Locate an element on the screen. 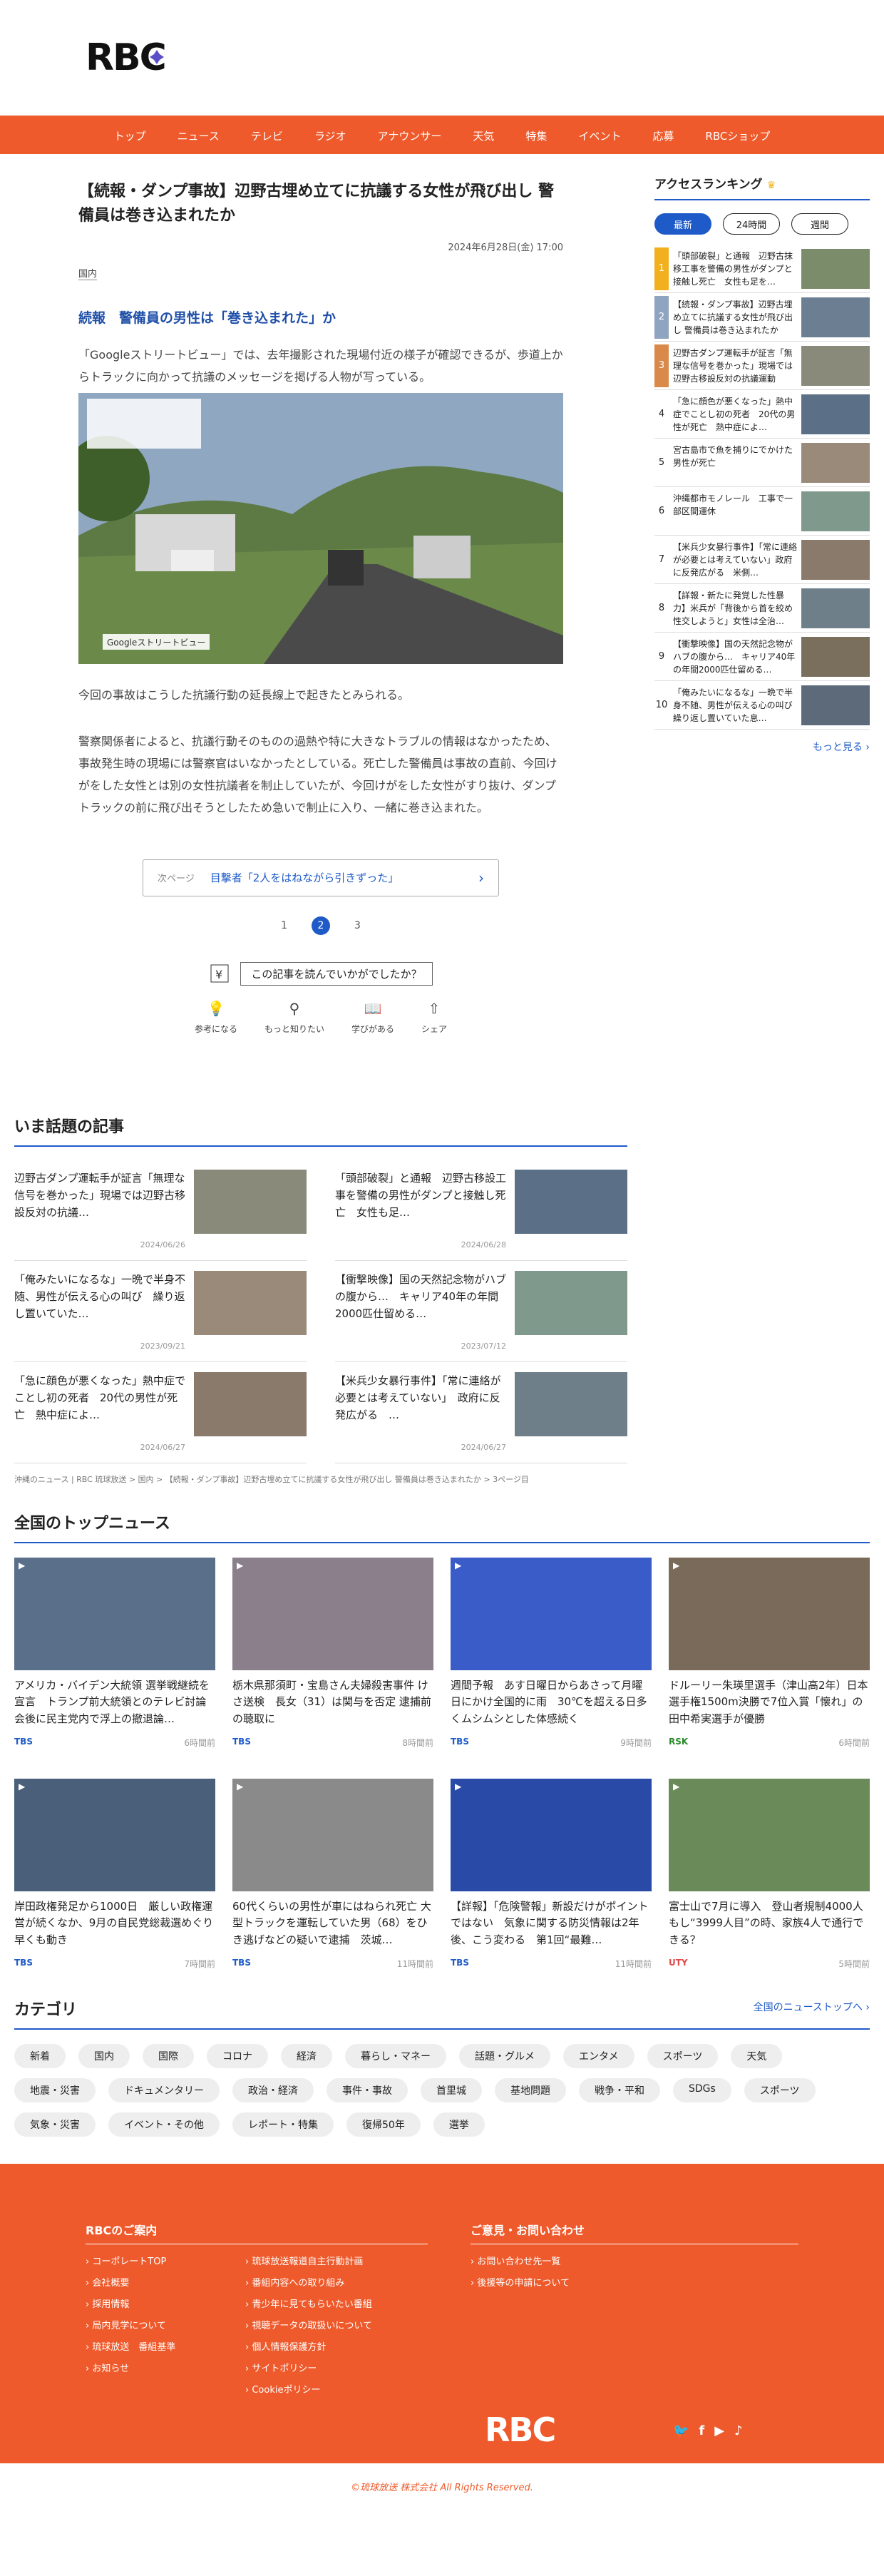 Image resolution: width=884 pixels, height=2576 pixels. ranking-number: 9 is located at coordinates (661, 656).